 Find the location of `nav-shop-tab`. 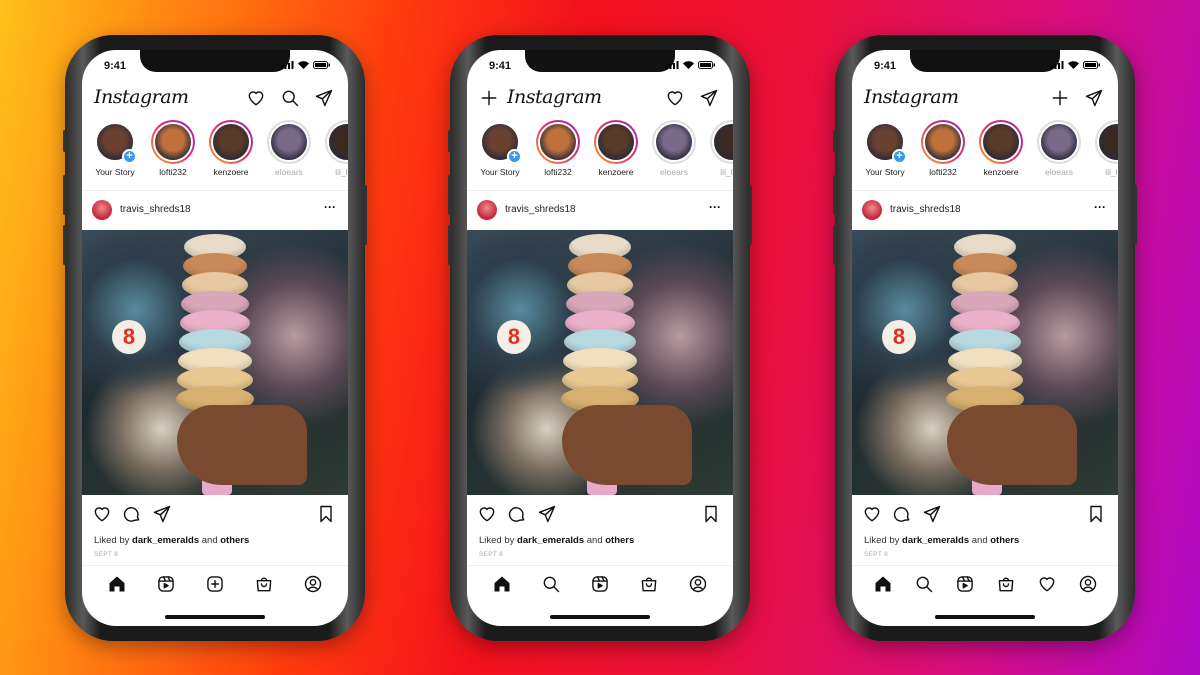

nav-shop-tab is located at coordinates (1006, 585).